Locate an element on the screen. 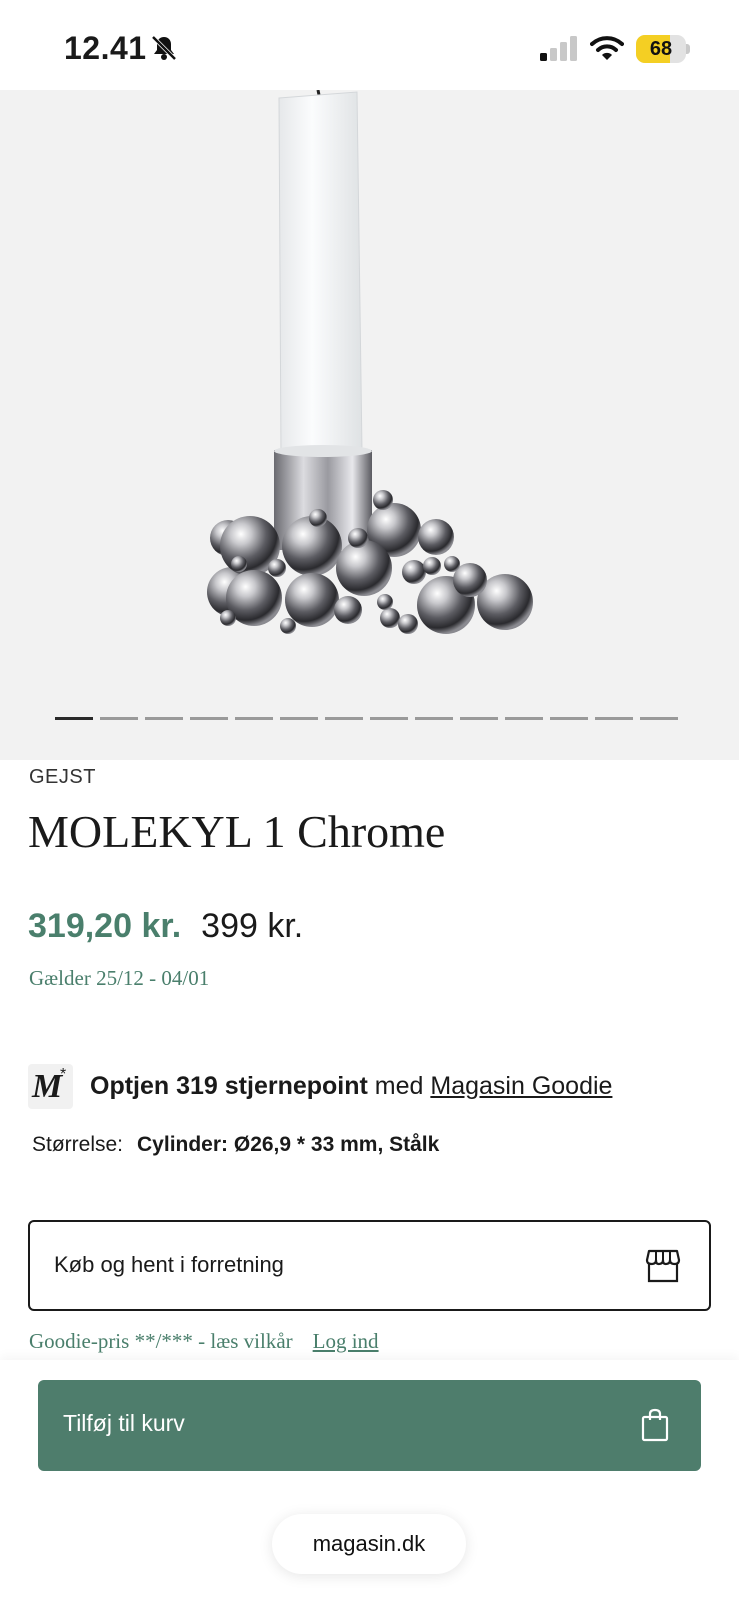  goodie-terms-link: Goodie-pris **/*** - læs vilkår is located at coordinates (161, 1341).